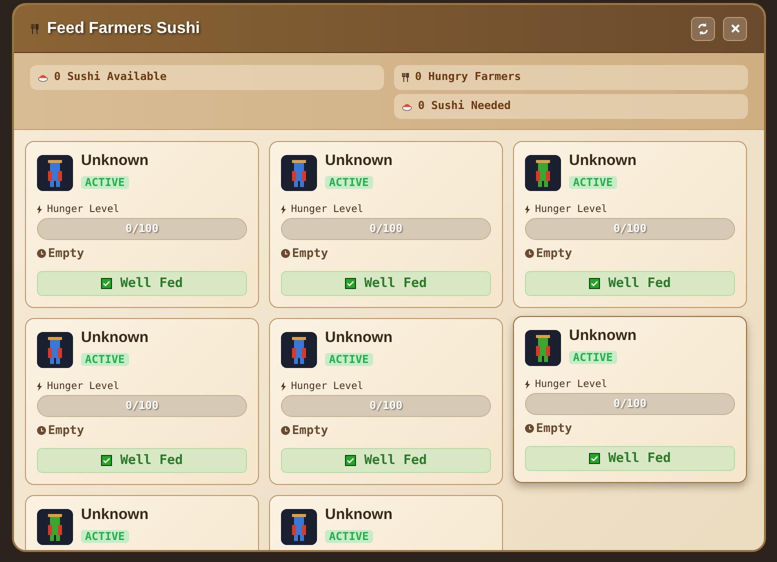 The height and width of the screenshot is (562, 777). I want to click on refresh-button, so click(703, 28).